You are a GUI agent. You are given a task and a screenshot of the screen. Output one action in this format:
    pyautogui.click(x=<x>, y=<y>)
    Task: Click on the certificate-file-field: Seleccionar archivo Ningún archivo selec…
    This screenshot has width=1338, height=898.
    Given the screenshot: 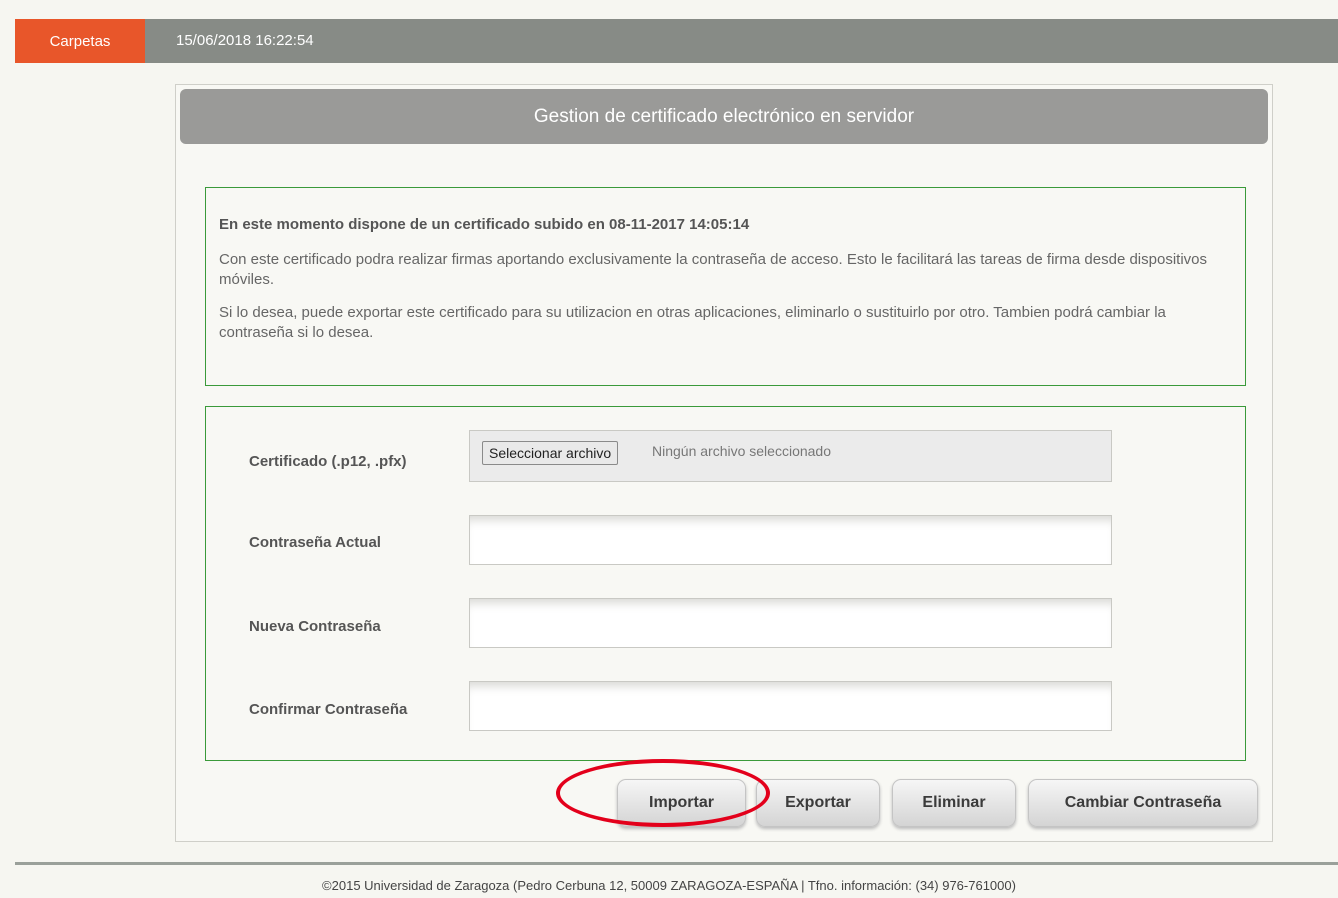 What is the action you would take?
    pyautogui.click(x=790, y=456)
    